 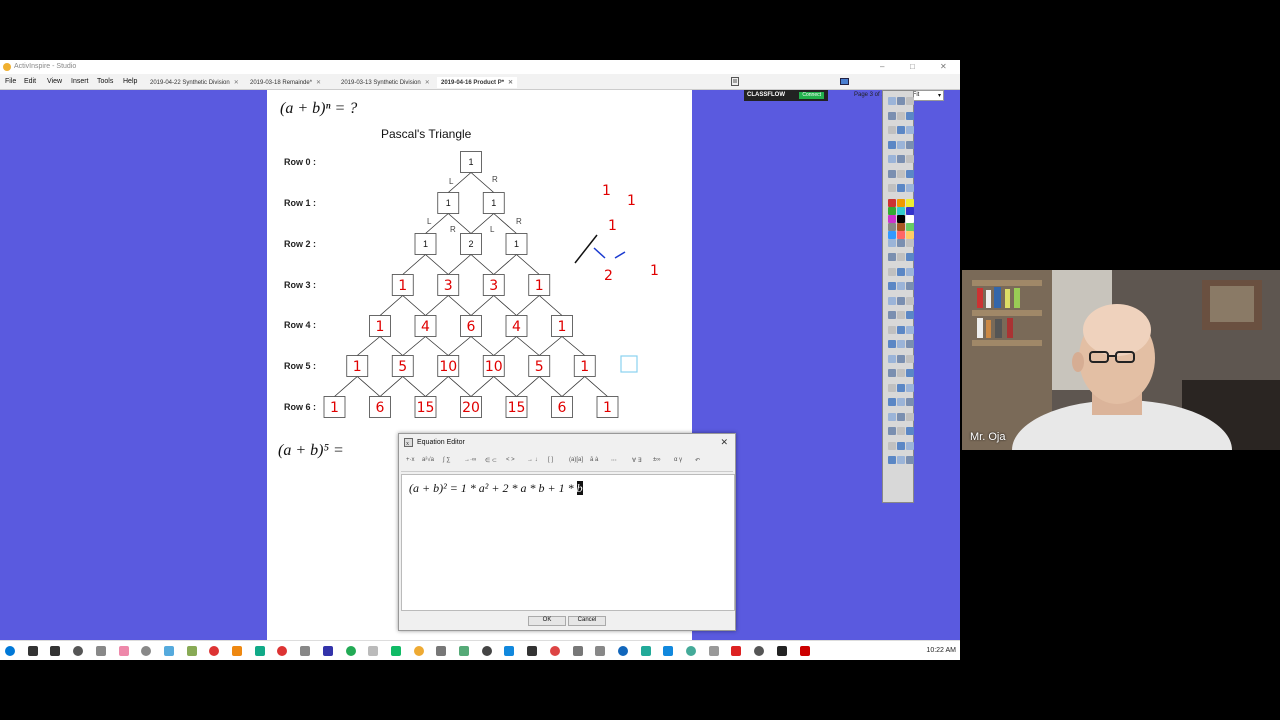 I want to click on menu-help: Help, so click(x=130, y=81).